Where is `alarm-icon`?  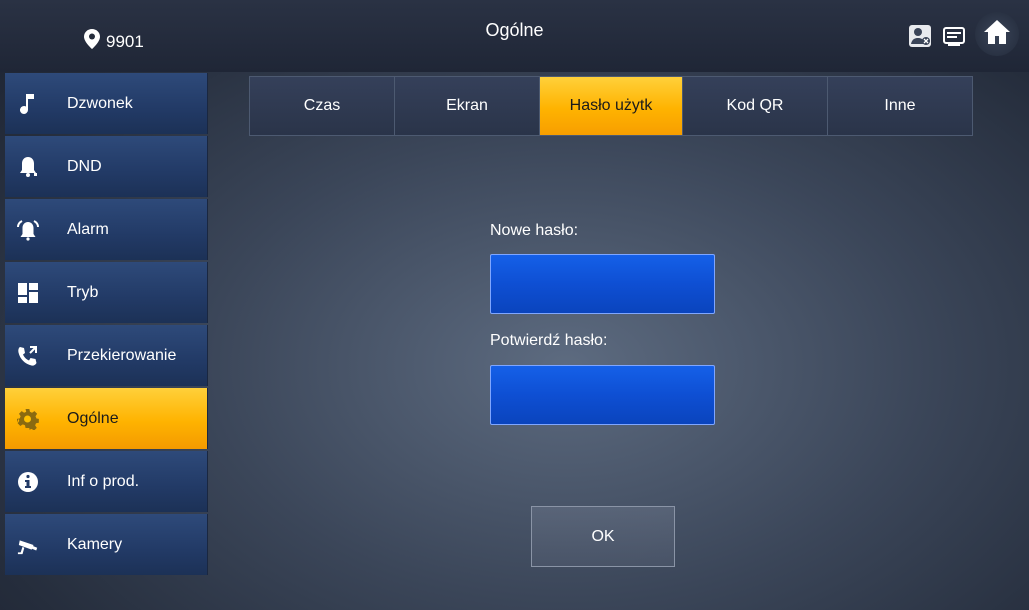
alarm-icon is located at coordinates (28, 230).